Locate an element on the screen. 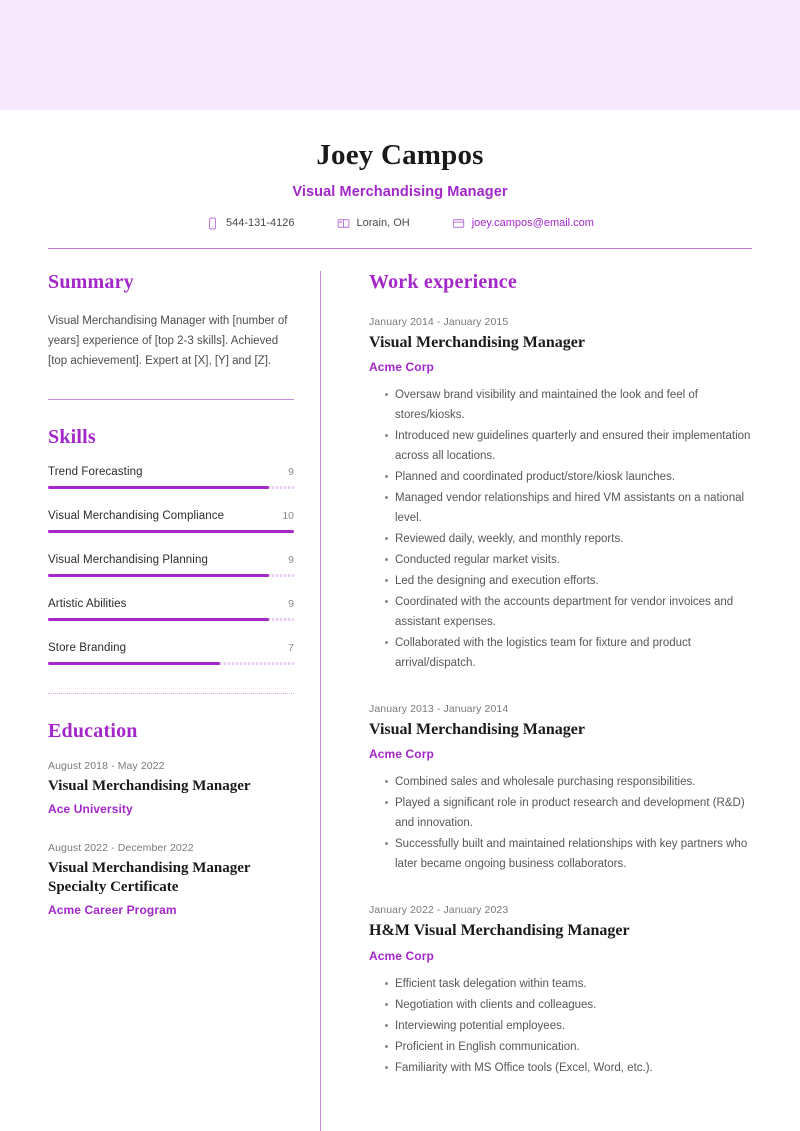 The image size is (800, 1131). header-job-title: Visual Merchandising Manager is located at coordinates (400, 191).